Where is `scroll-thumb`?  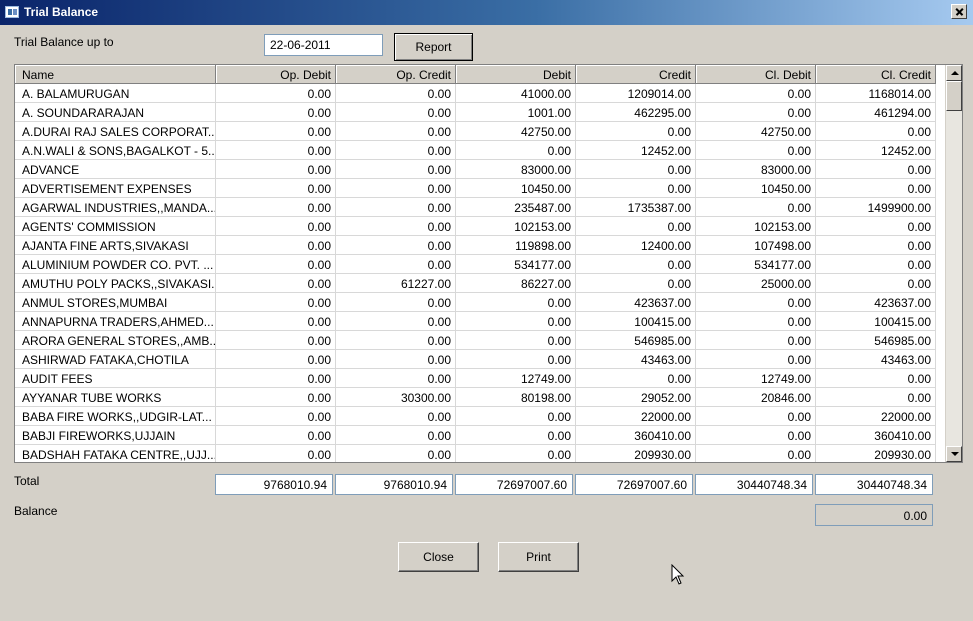
scroll-thumb is located at coordinates (954, 96).